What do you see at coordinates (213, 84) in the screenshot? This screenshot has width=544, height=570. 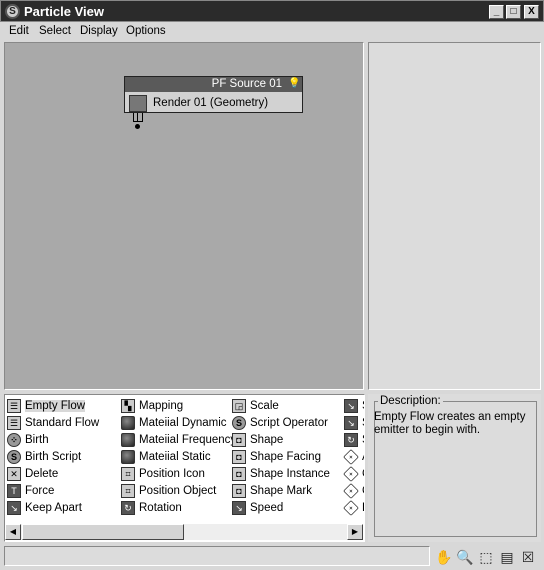 I see `event-title: PF Source 01` at bounding box center [213, 84].